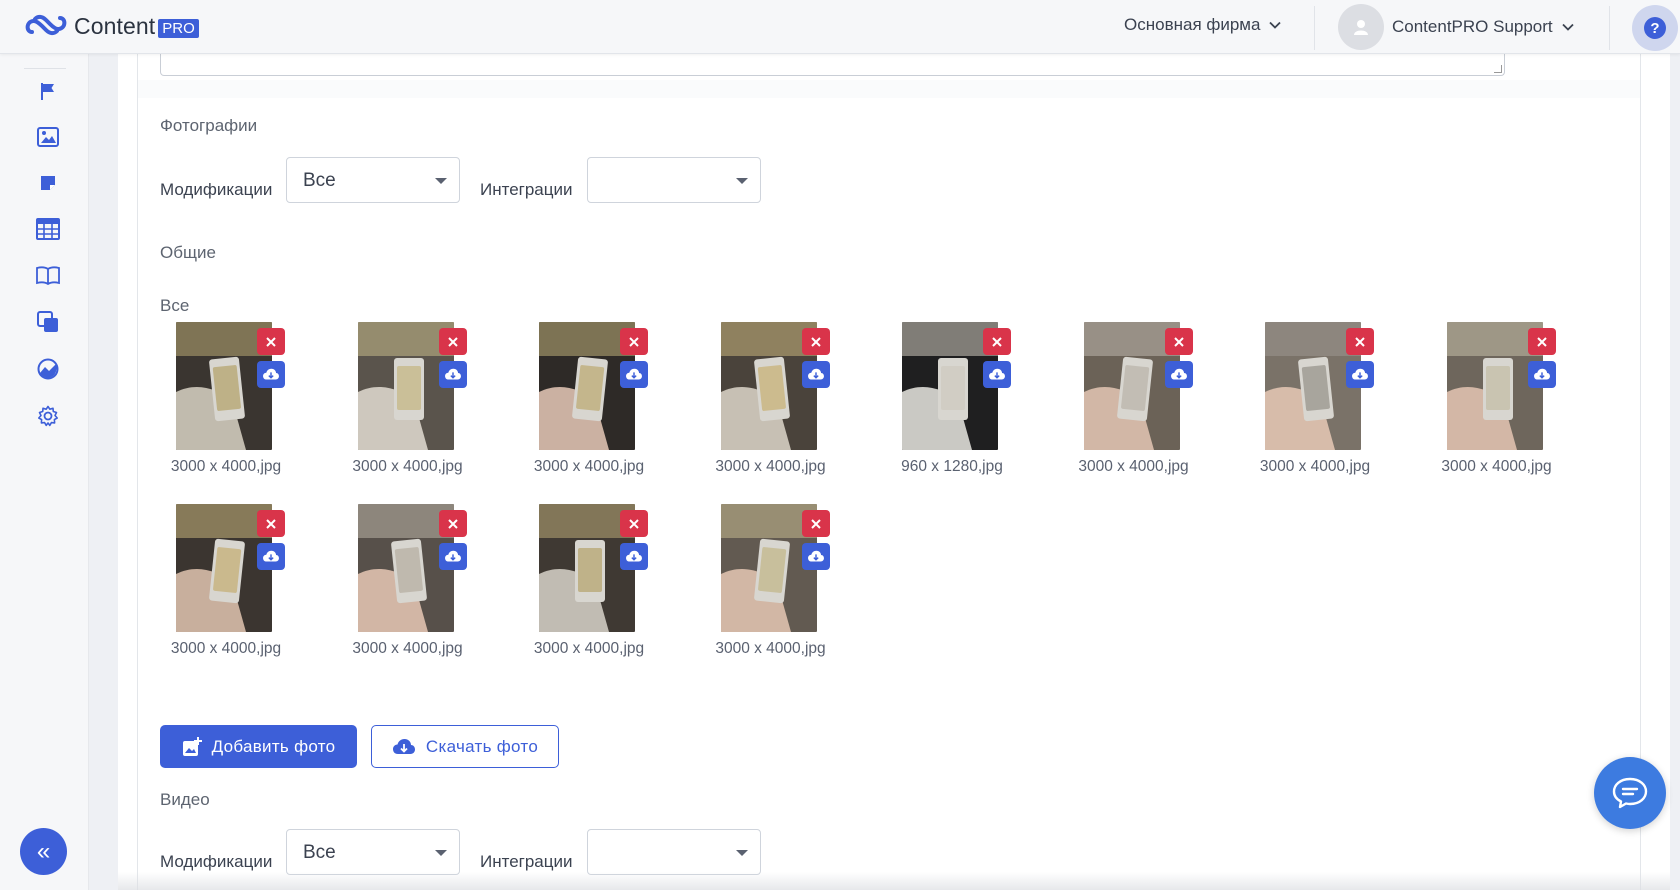  What do you see at coordinates (1498, 69) in the screenshot?
I see `resize-handle-icon` at bounding box center [1498, 69].